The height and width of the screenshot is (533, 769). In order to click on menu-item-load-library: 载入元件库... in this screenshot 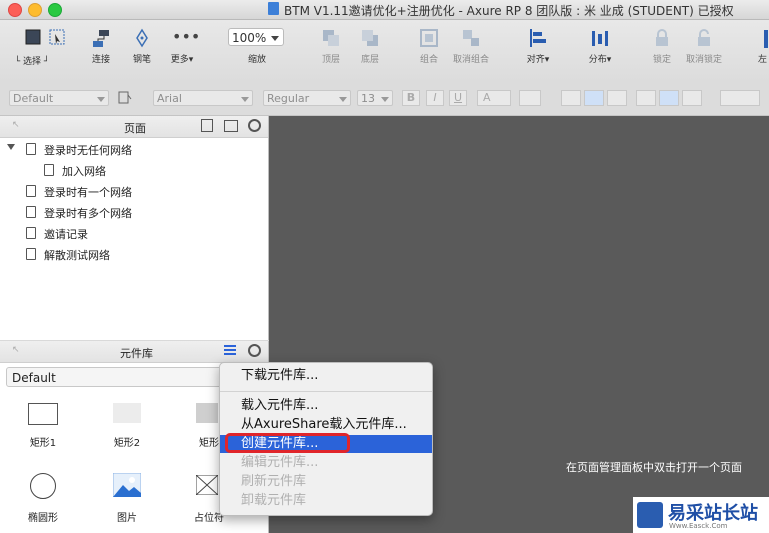, I will do `click(326, 406)`.